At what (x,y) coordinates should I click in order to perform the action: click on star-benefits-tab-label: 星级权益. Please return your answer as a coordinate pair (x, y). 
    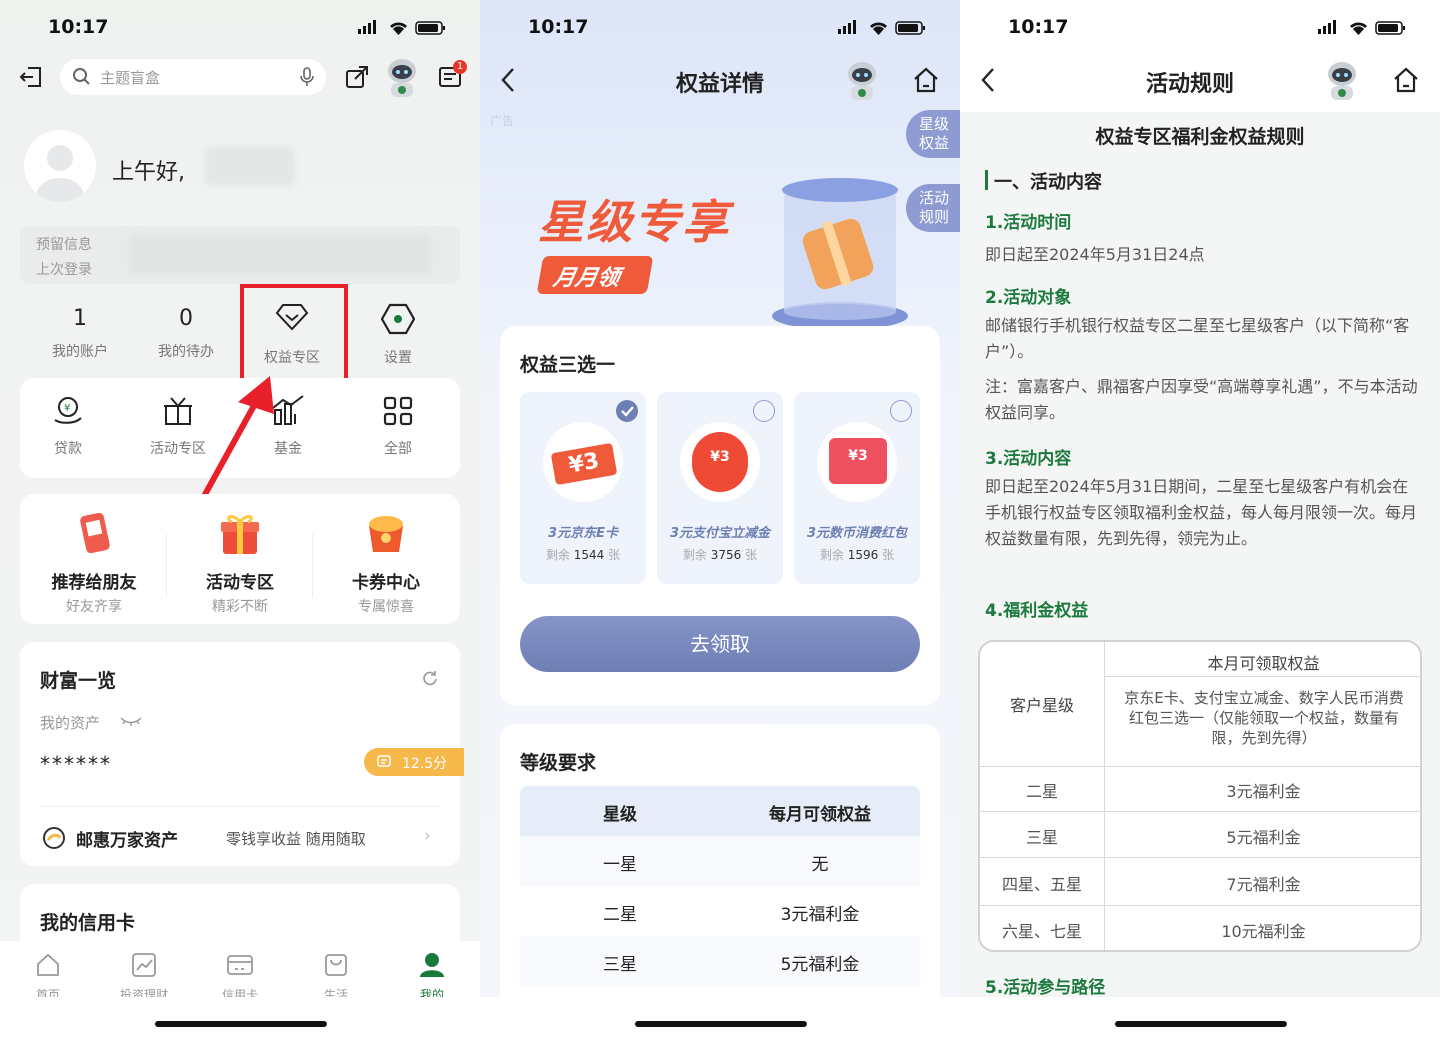
    Looking at the image, I should click on (933, 133).